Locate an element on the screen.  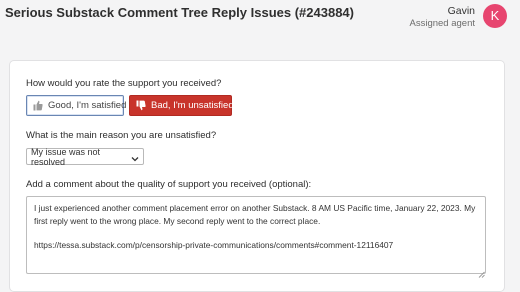
reason-select: My issue was not resolved is located at coordinates (85, 156).